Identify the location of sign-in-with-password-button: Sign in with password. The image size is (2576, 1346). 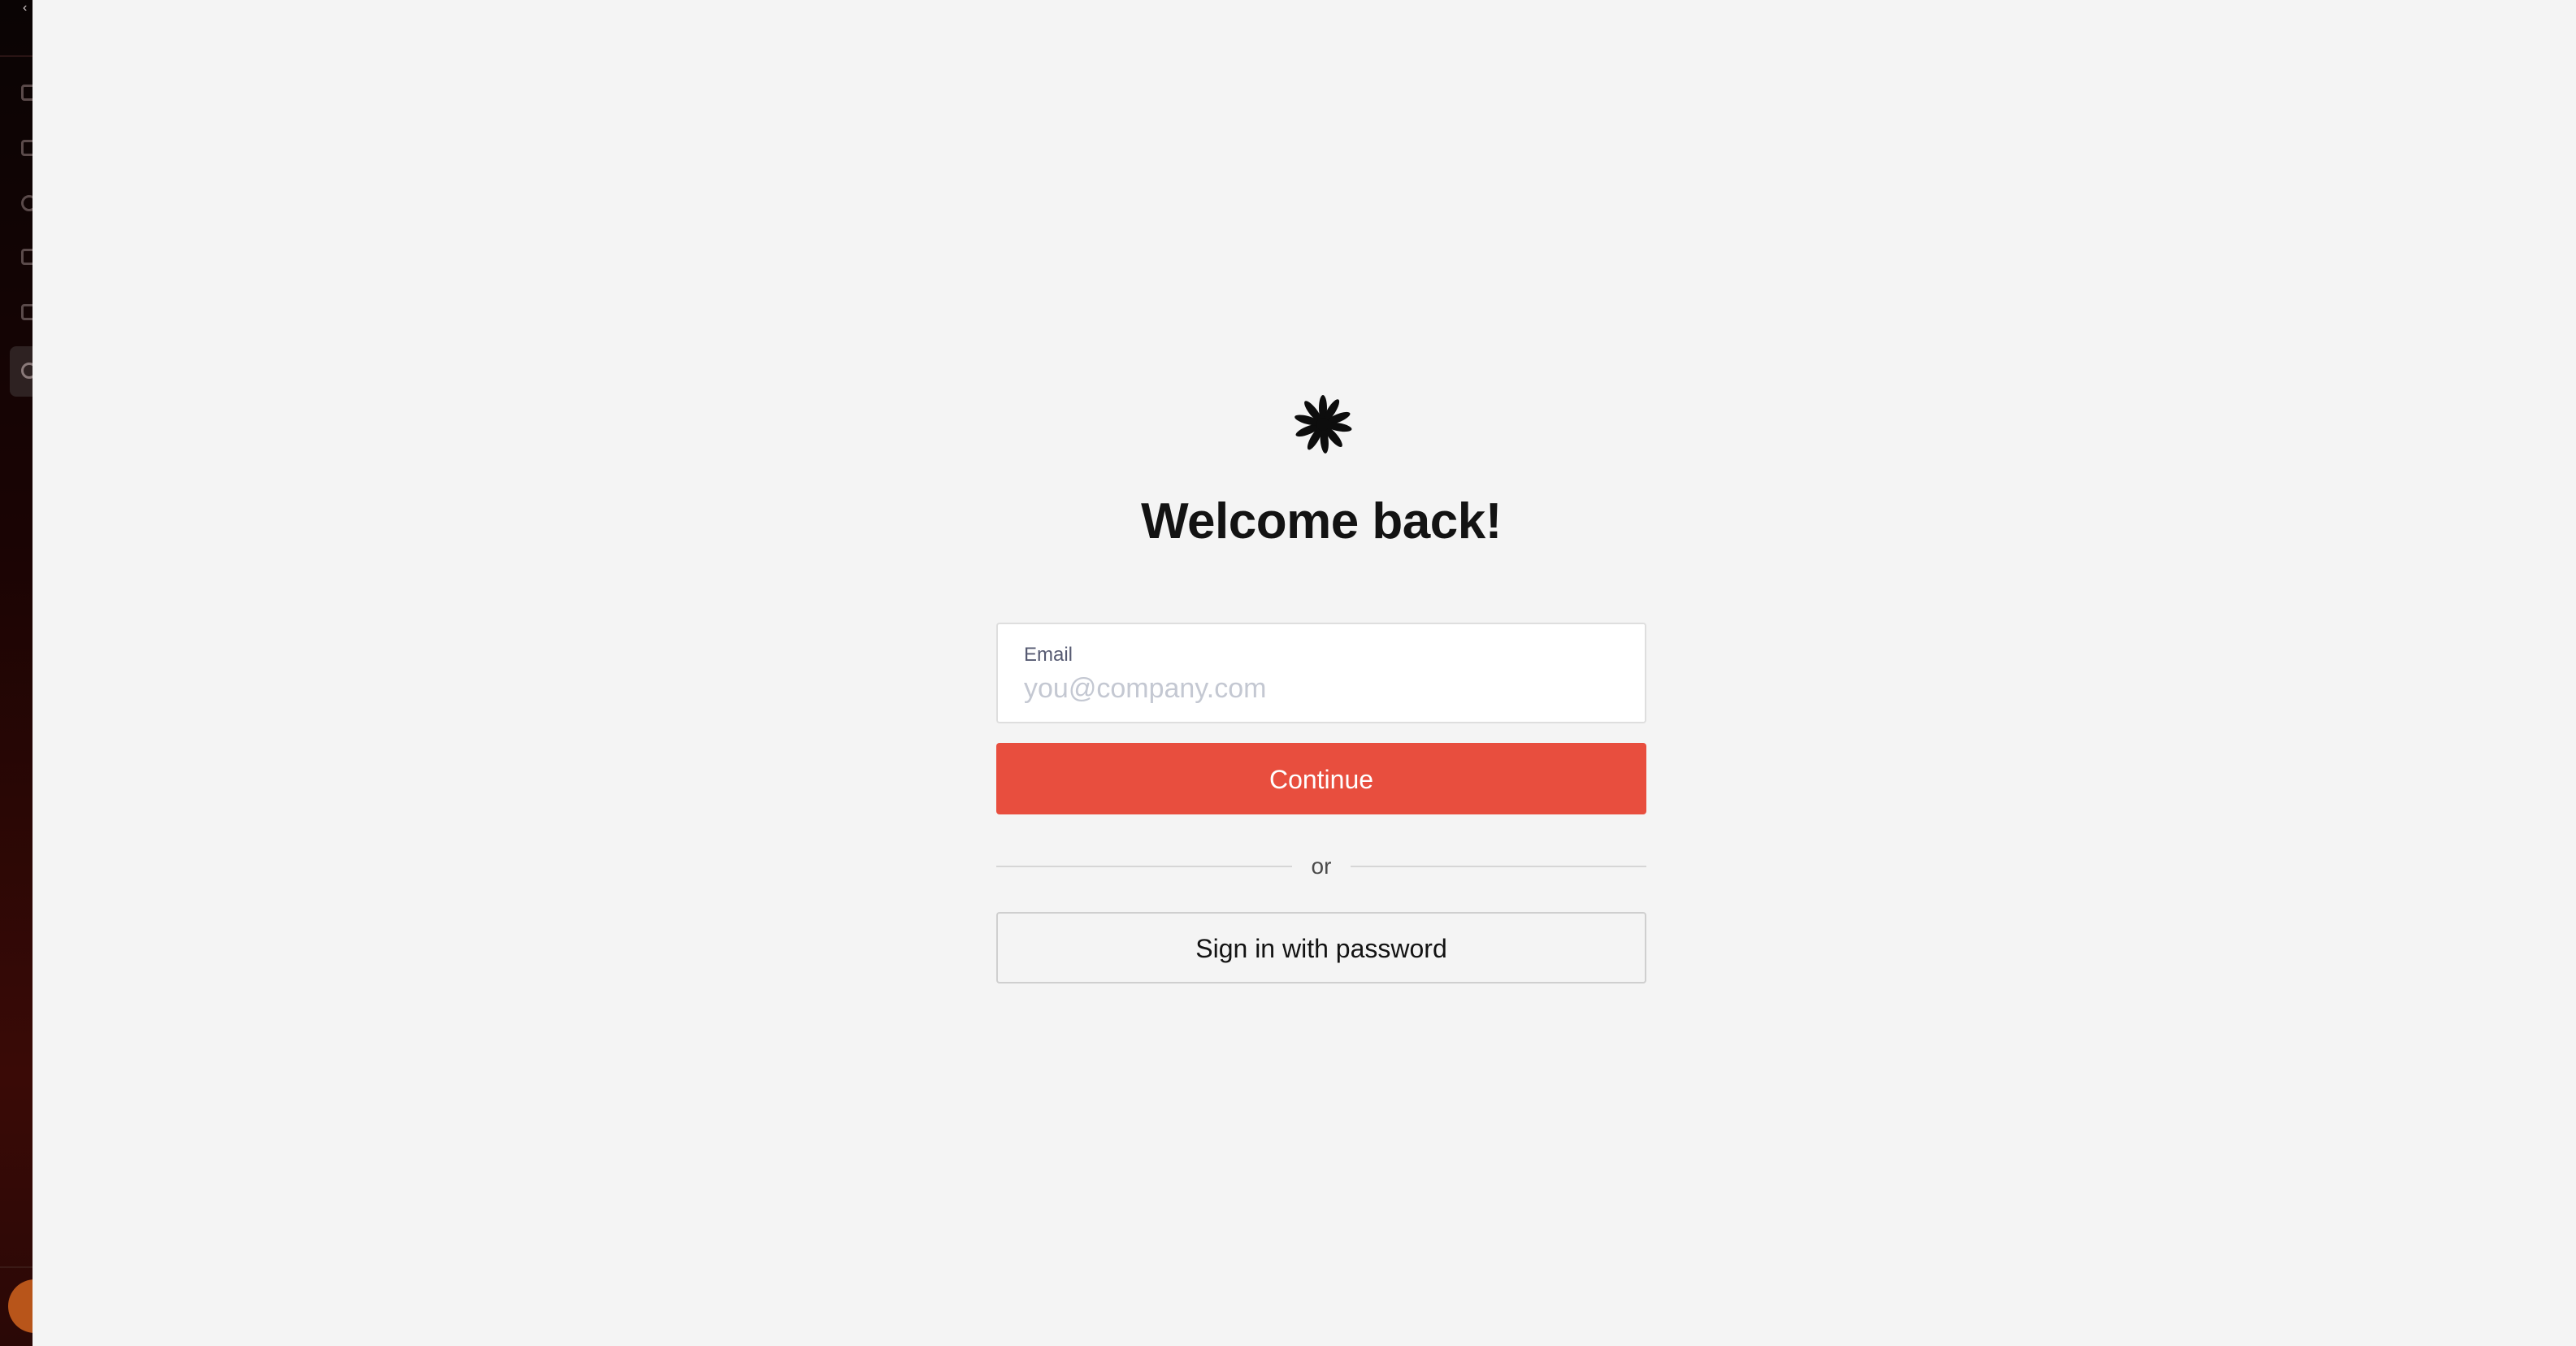
(1321, 947).